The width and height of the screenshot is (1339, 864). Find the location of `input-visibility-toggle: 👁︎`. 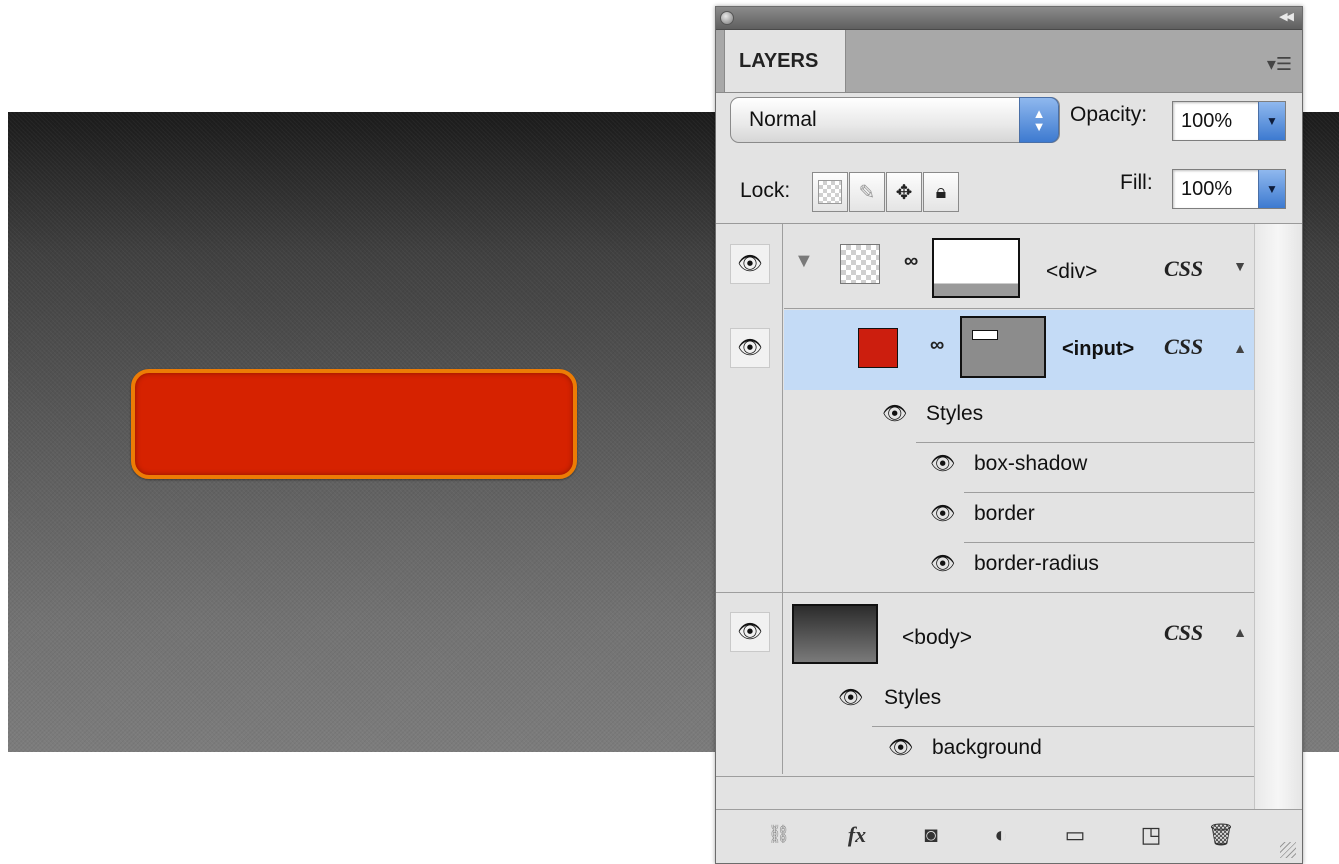

input-visibility-toggle: 👁︎ is located at coordinates (750, 348).